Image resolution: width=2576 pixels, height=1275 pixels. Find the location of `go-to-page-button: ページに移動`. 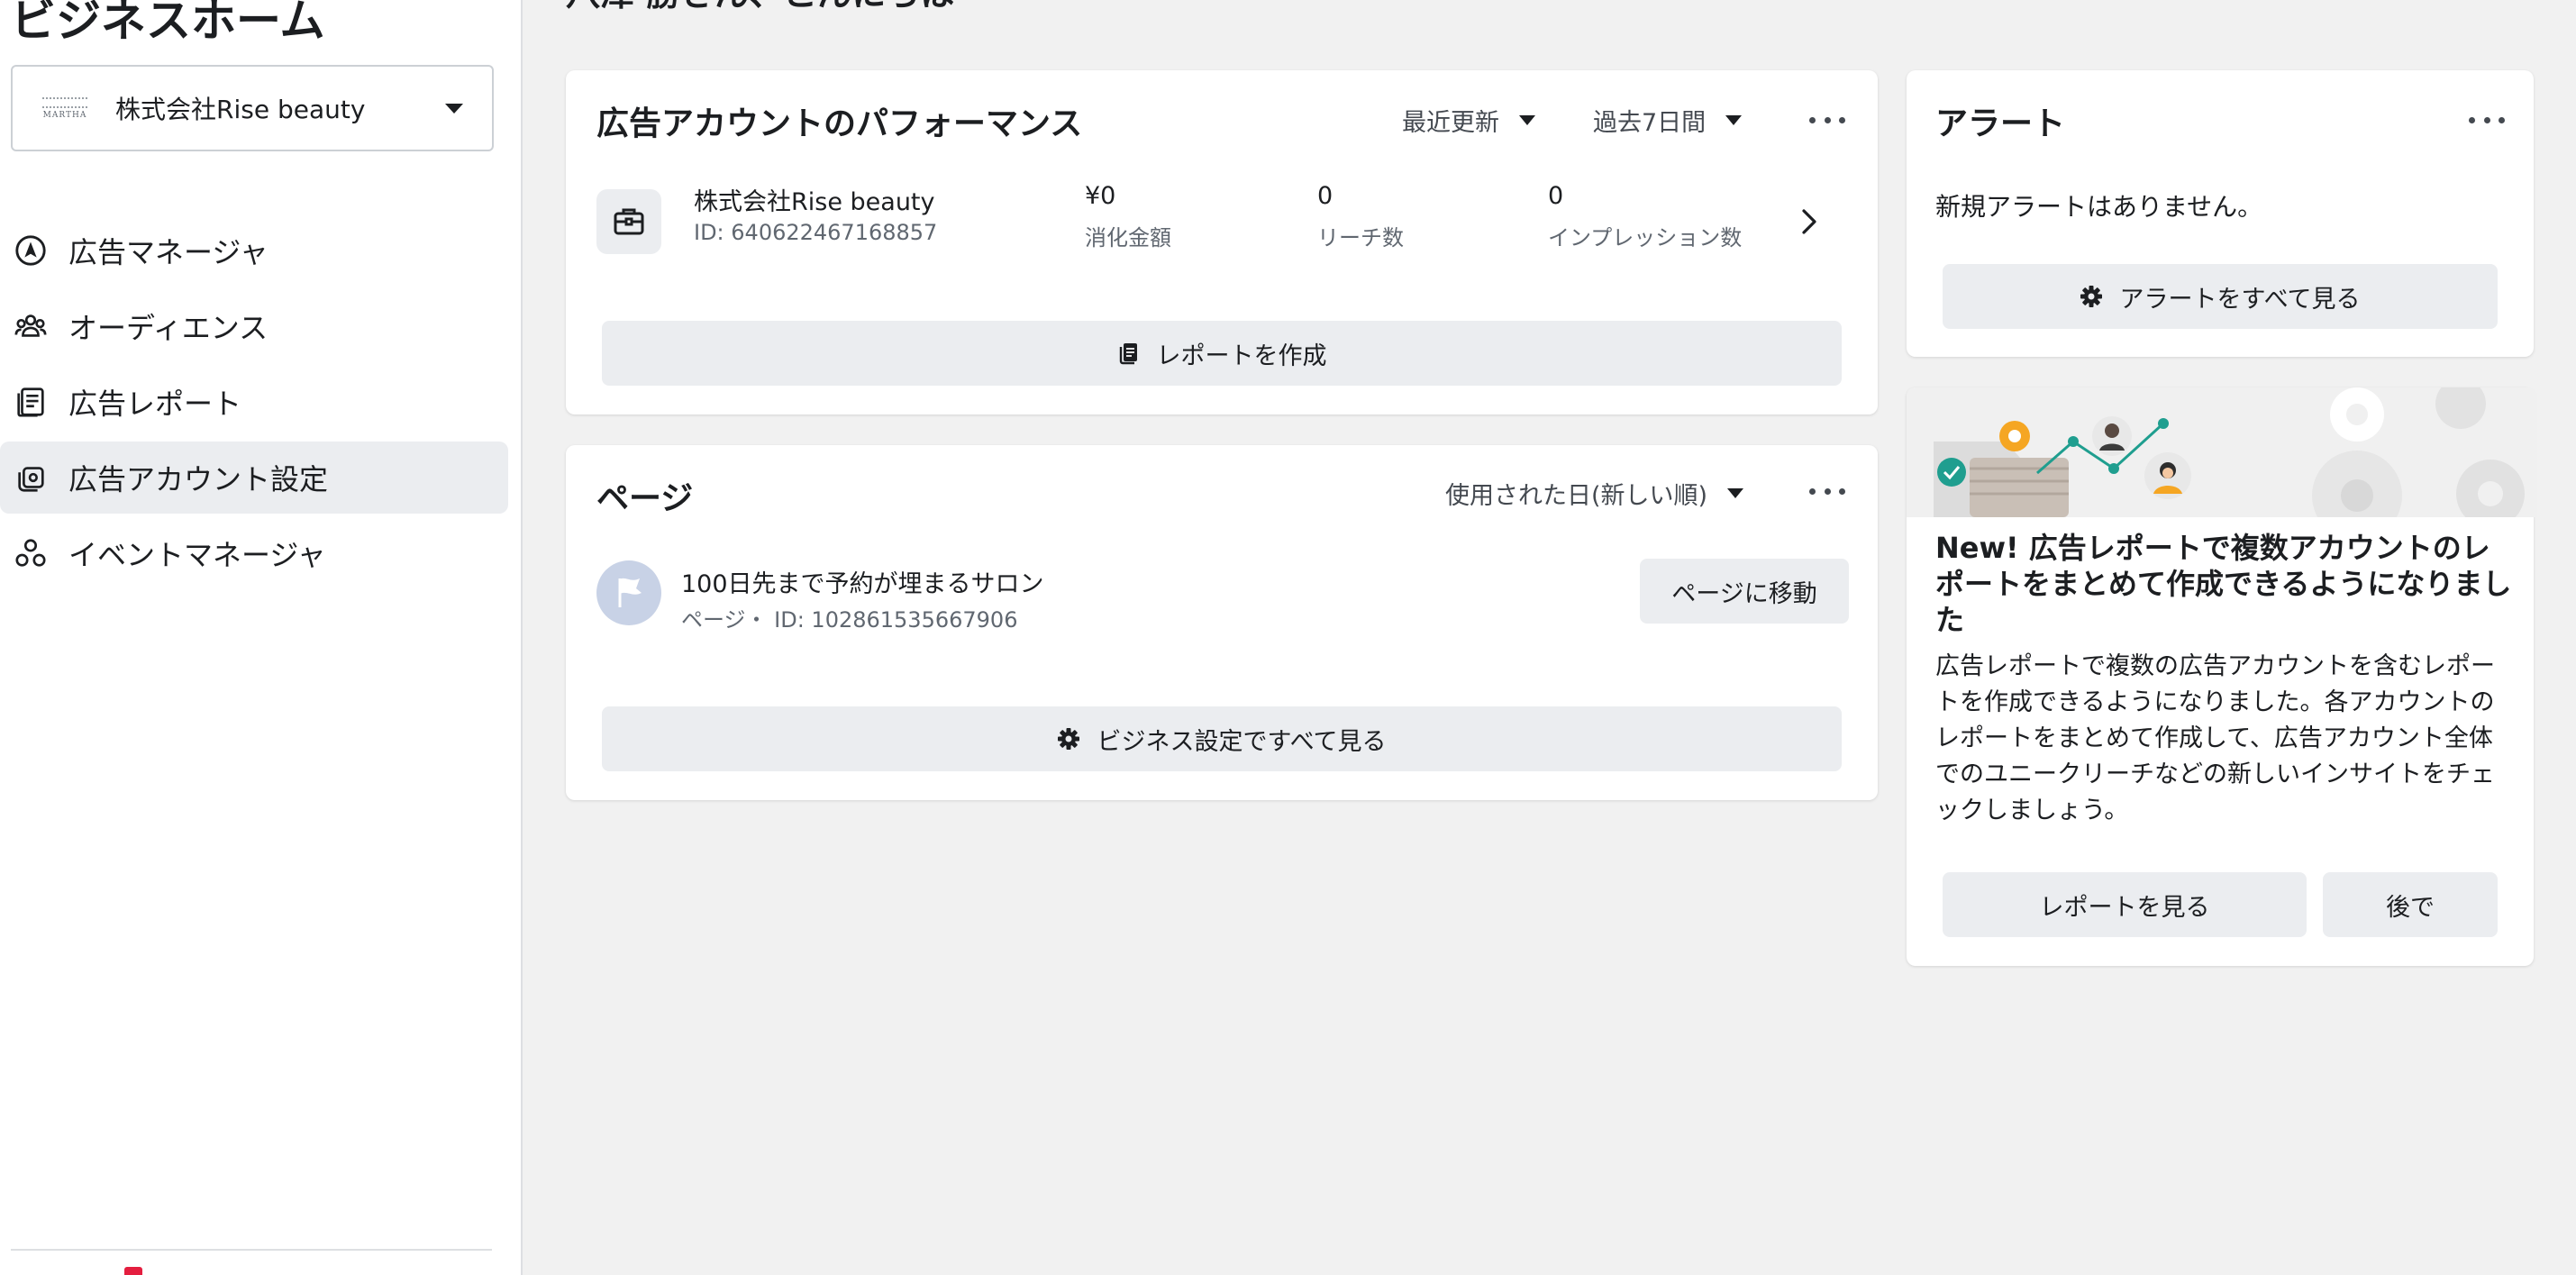

go-to-page-button: ページに移動 is located at coordinates (1744, 591).